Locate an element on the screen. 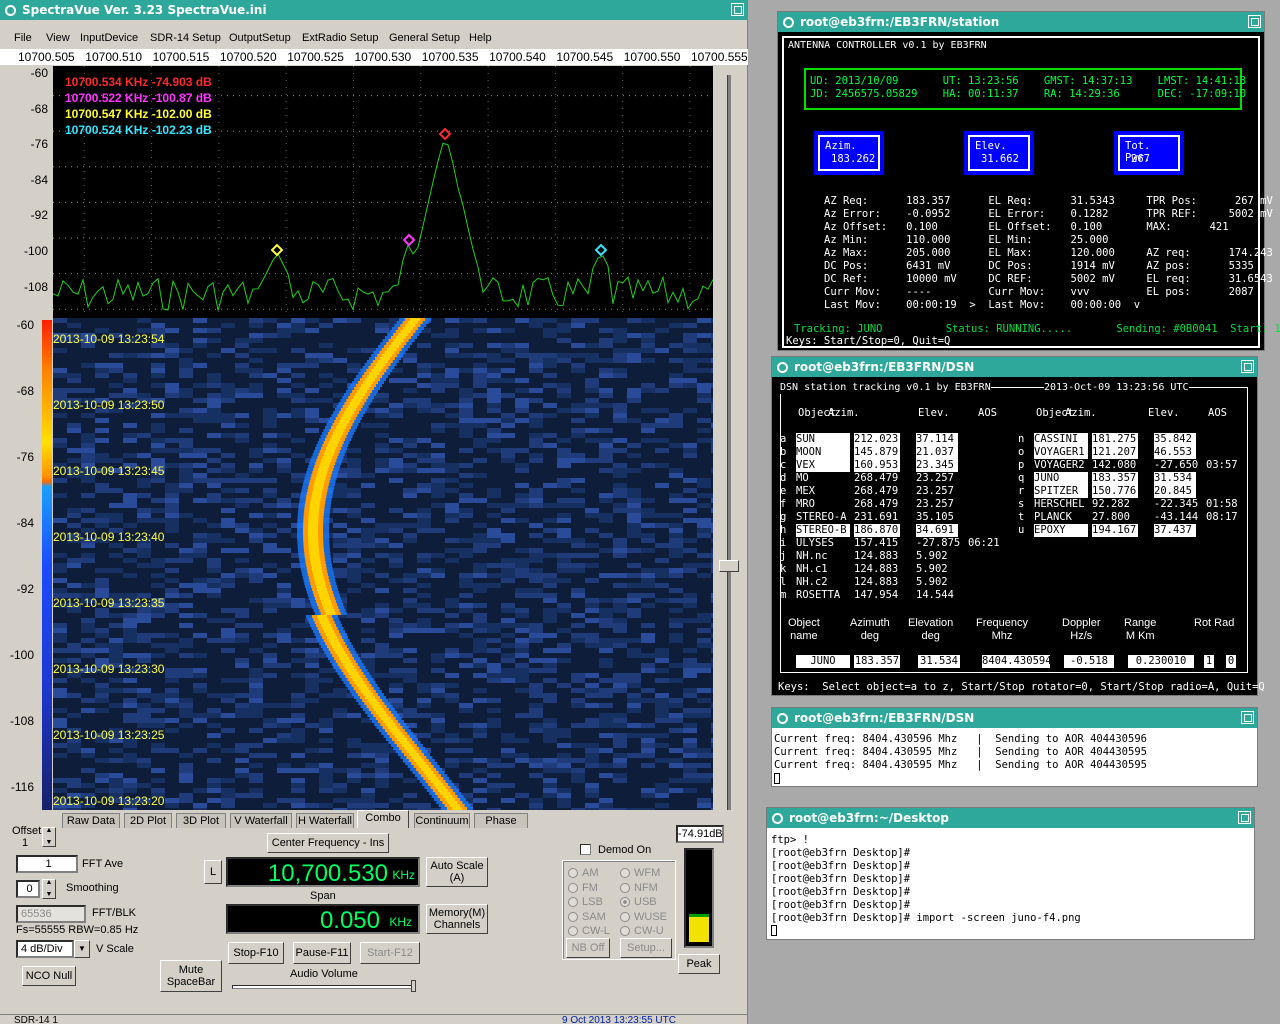 The width and height of the screenshot is (1280, 1024). stop-button: Stop-F10 is located at coordinates (256, 953).